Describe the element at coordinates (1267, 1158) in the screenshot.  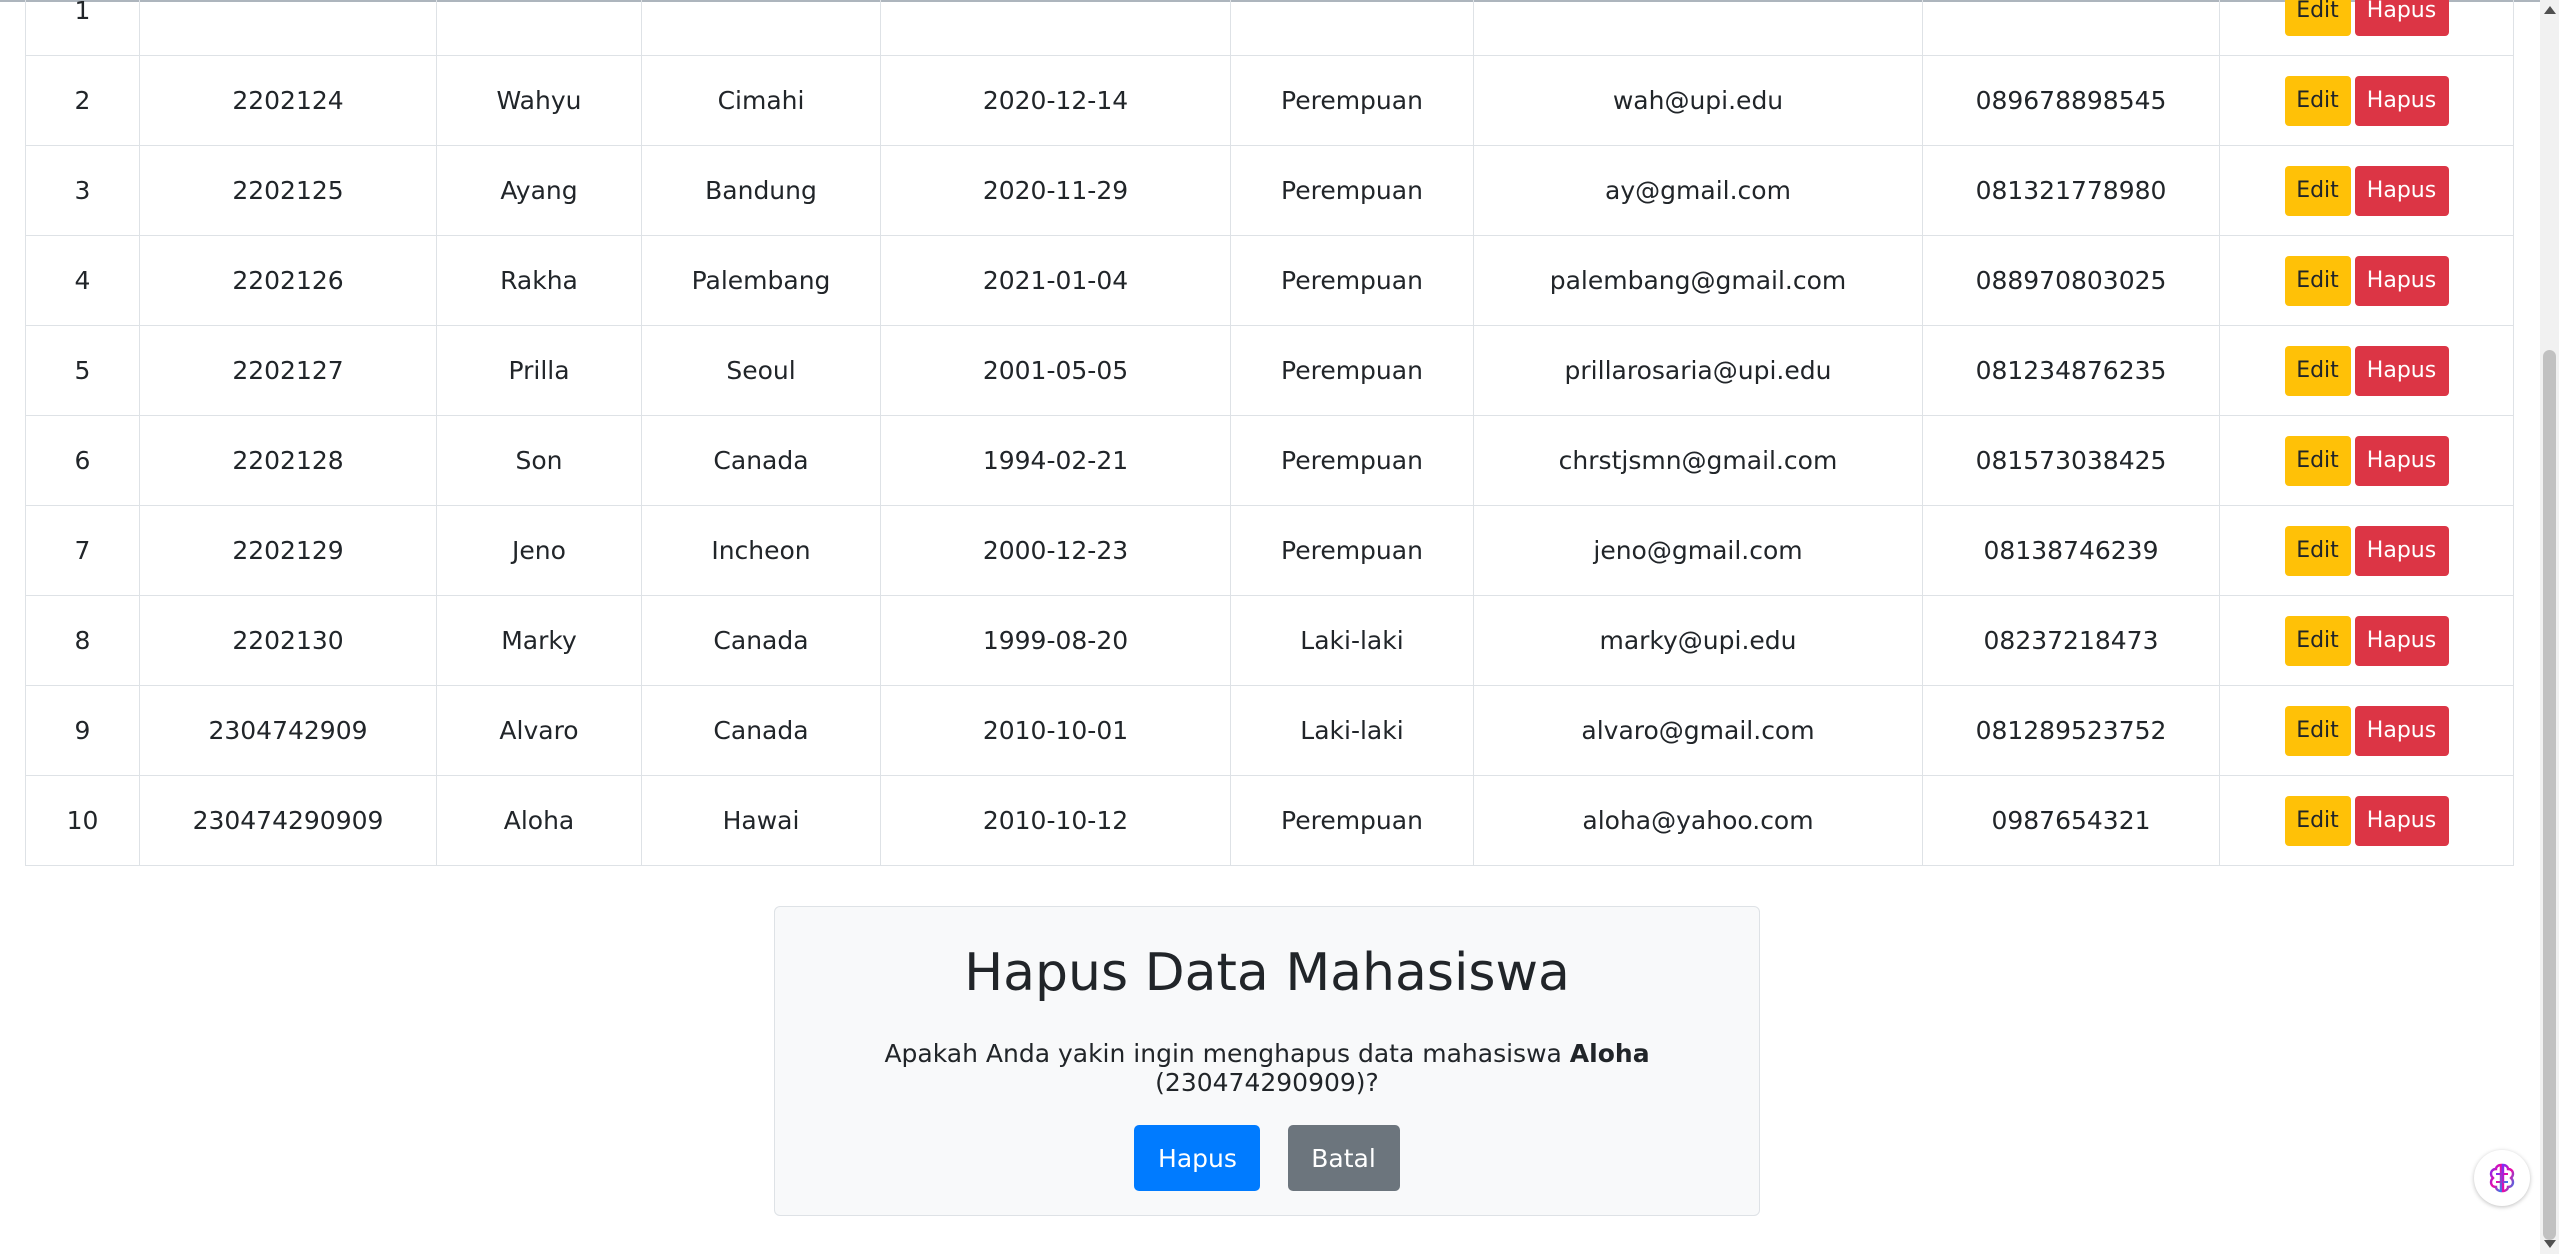
I see `confirm-actions: Hapus Batal` at that location.